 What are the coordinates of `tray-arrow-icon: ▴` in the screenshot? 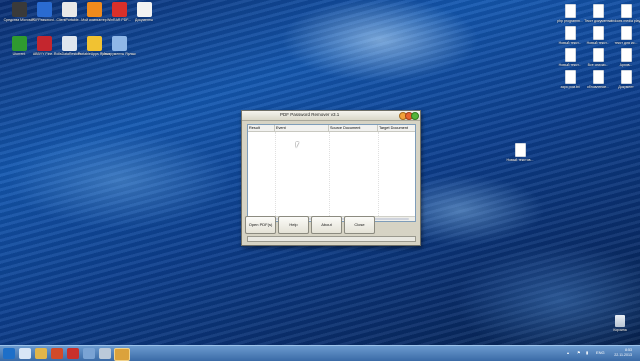 It's located at (568, 352).